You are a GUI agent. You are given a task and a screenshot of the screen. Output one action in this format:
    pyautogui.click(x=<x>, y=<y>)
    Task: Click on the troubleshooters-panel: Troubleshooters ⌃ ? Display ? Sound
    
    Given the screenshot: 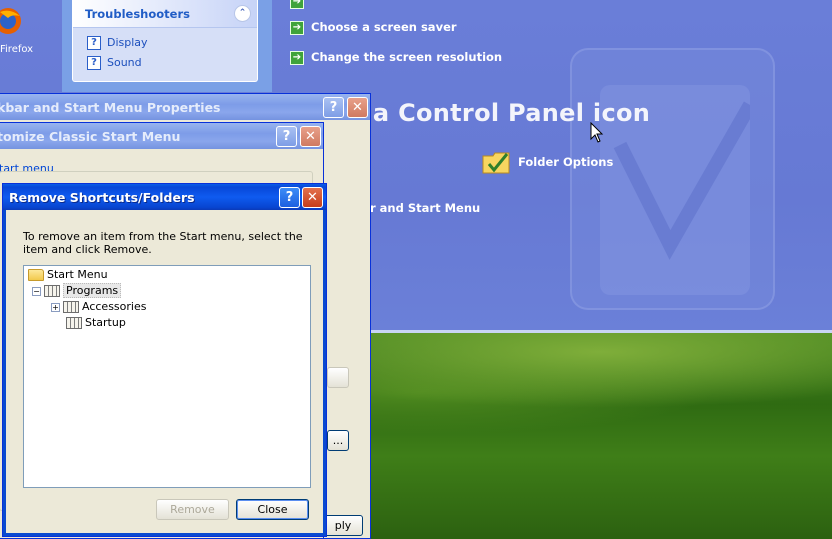 What is the action you would take?
    pyautogui.click(x=165, y=41)
    